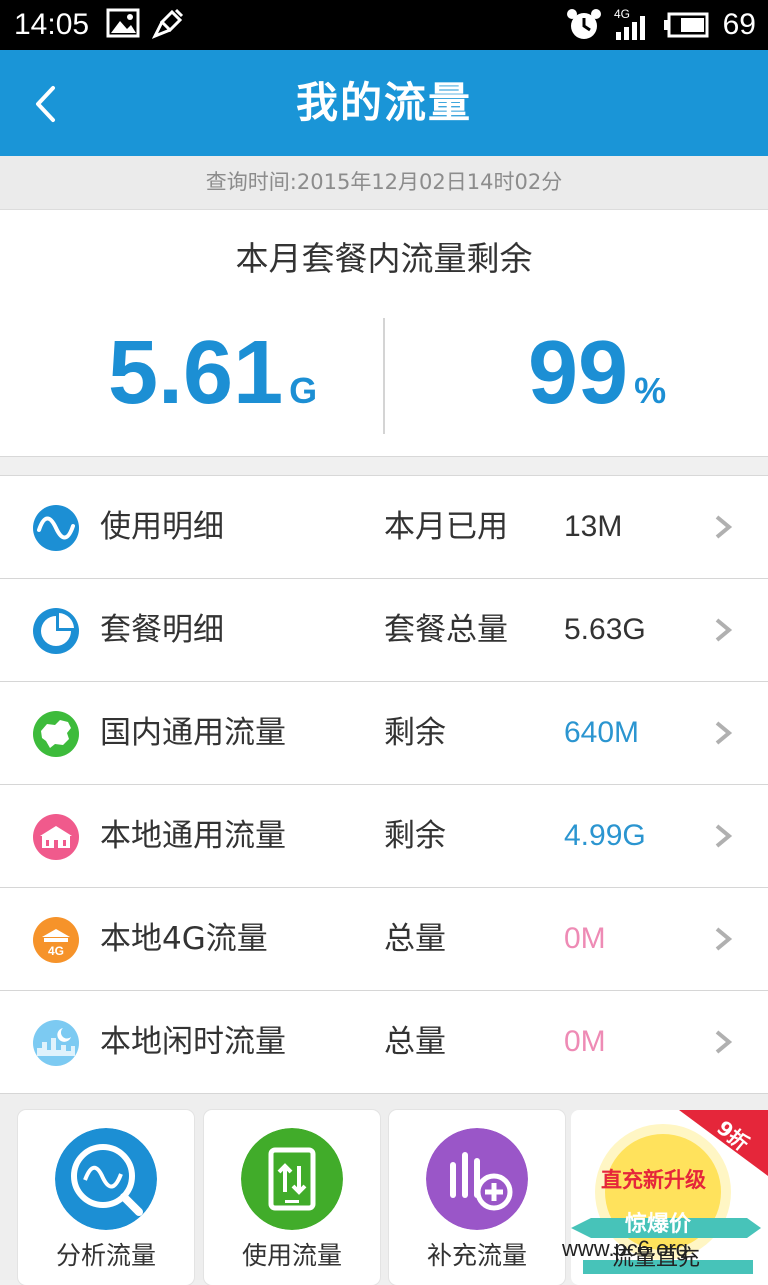  I want to click on tool-label: 分析流量, so click(105, 1255).